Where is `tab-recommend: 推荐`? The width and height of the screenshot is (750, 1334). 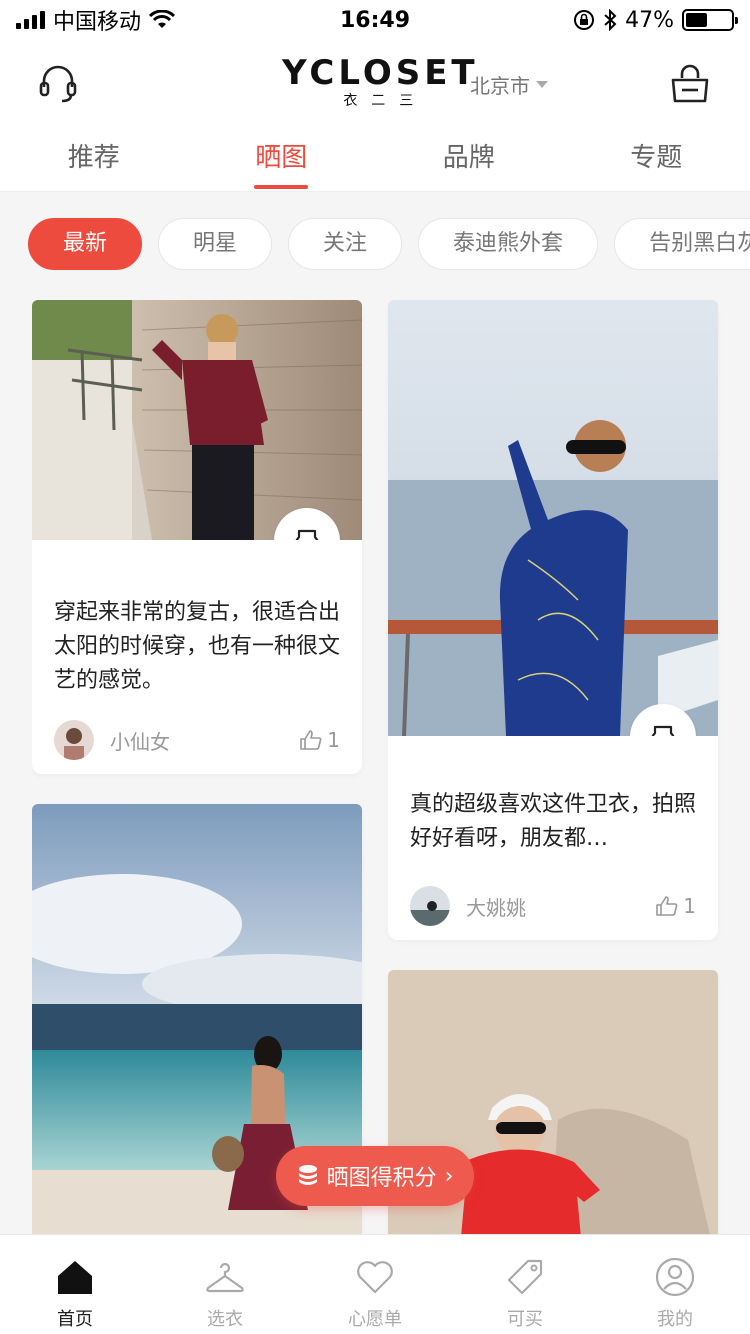 tab-recommend: 推荐 is located at coordinates (94, 159).